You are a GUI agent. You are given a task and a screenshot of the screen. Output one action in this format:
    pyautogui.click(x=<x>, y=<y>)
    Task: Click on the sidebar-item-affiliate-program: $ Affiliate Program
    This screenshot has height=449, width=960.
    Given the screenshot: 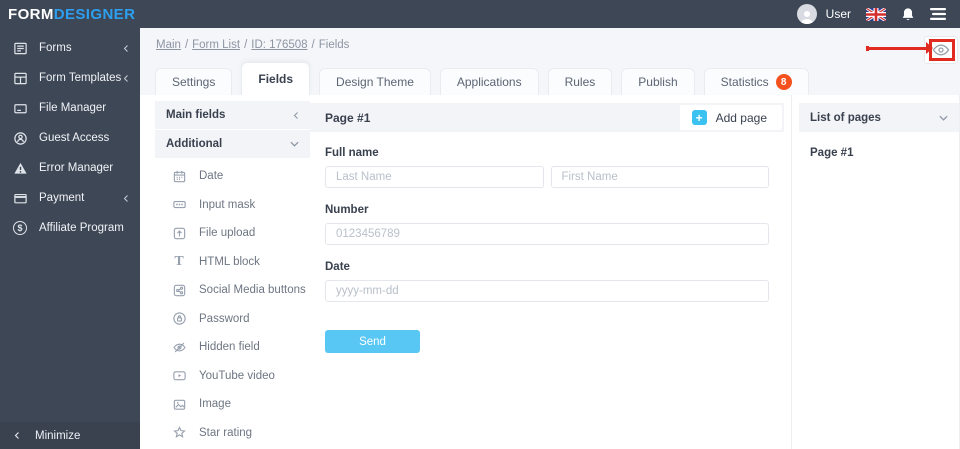 What is the action you would take?
    pyautogui.click(x=70, y=228)
    